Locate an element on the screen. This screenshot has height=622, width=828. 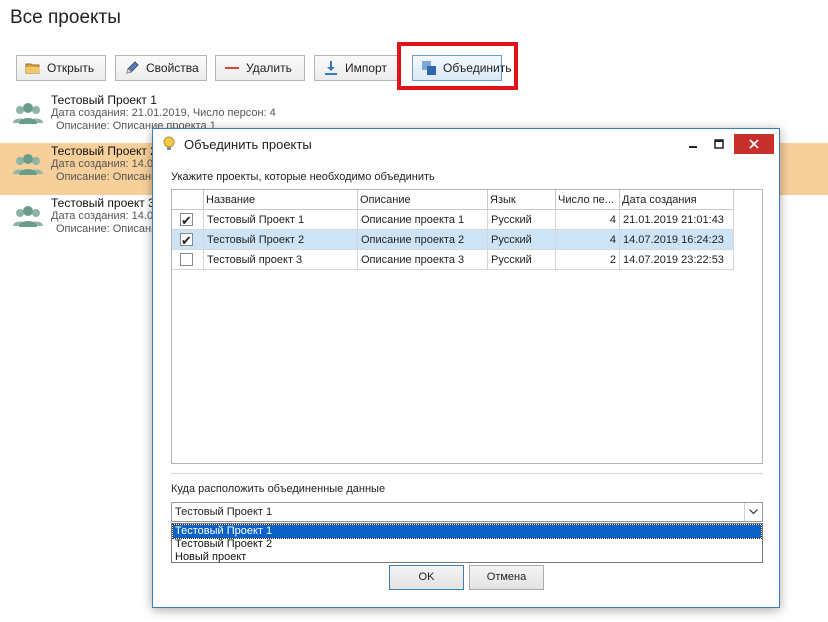
chevron-down-icon is located at coordinates (753, 512).